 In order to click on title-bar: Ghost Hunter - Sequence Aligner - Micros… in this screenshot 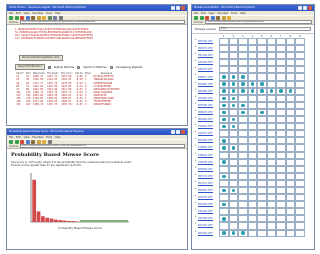, I will do `click(97, 8)`.